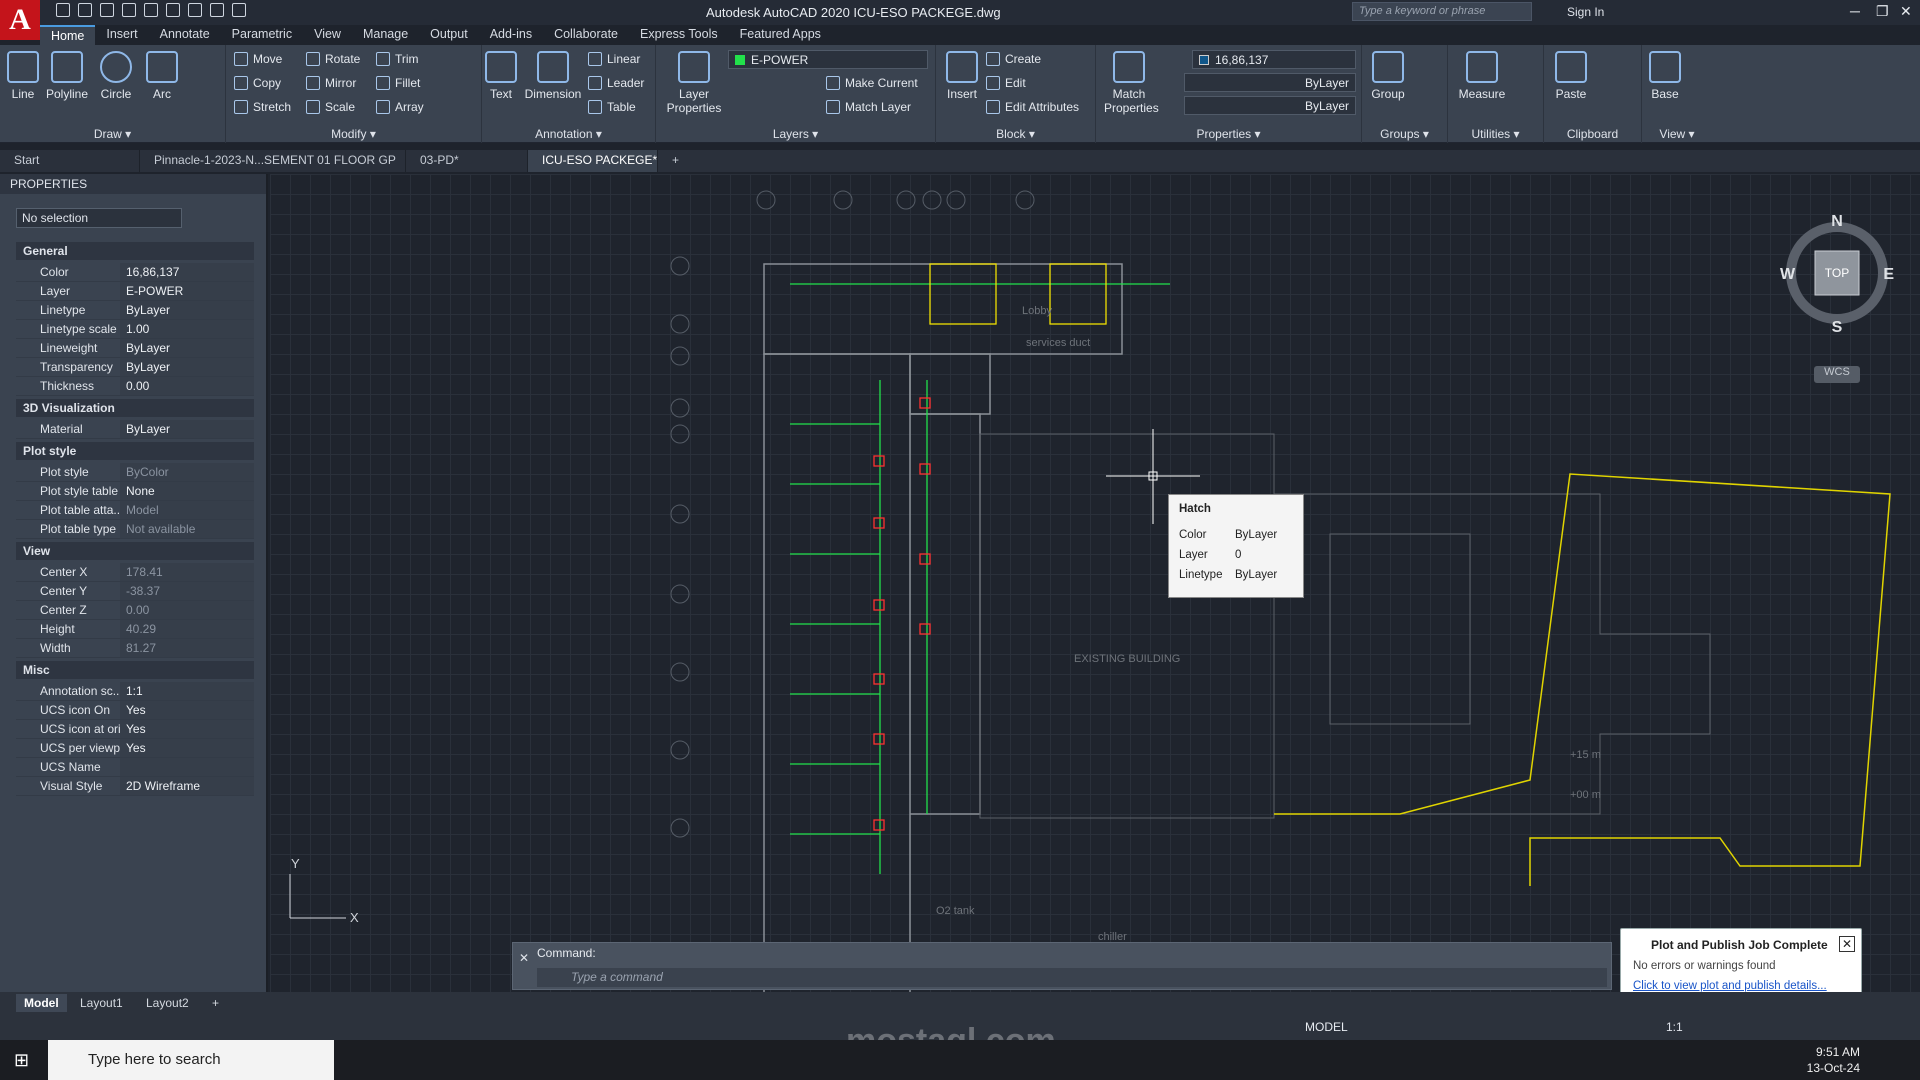 Image resolution: width=1920 pixels, height=1080 pixels. I want to click on property-row: Linetype scale 1.00, so click(135, 329).